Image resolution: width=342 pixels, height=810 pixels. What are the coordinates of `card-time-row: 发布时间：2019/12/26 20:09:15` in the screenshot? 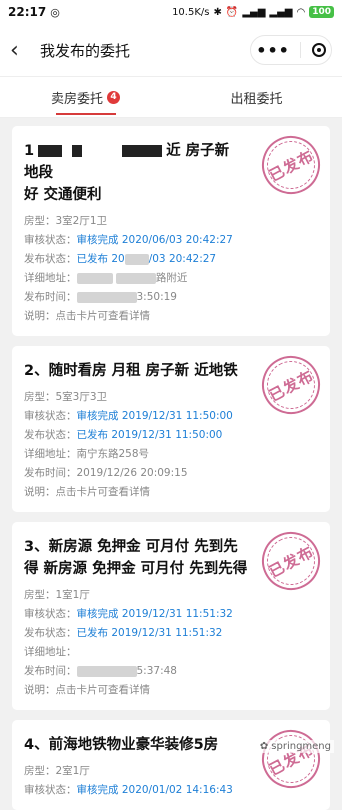 It's located at (106, 473).